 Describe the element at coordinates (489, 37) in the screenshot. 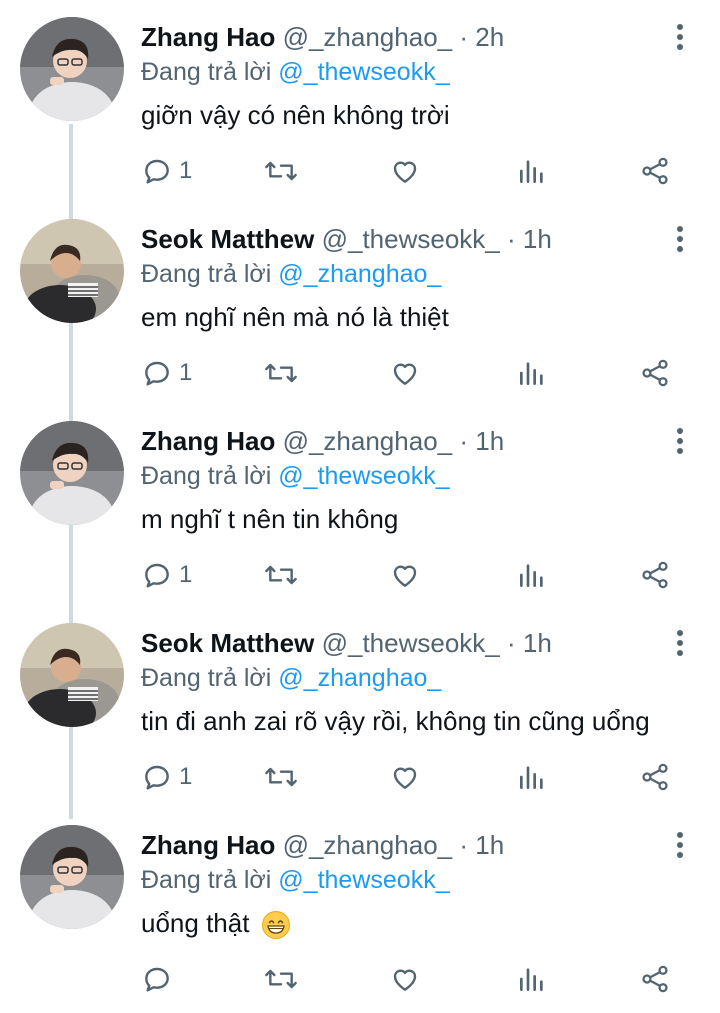

I see `timestamp: 2h` at that location.